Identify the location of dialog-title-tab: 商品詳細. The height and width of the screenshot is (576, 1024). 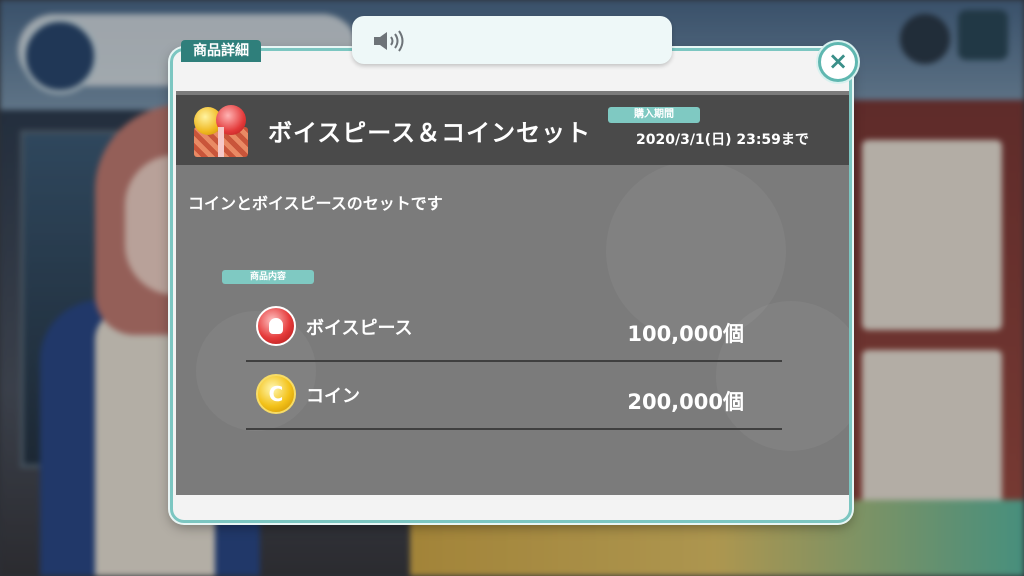
(221, 51).